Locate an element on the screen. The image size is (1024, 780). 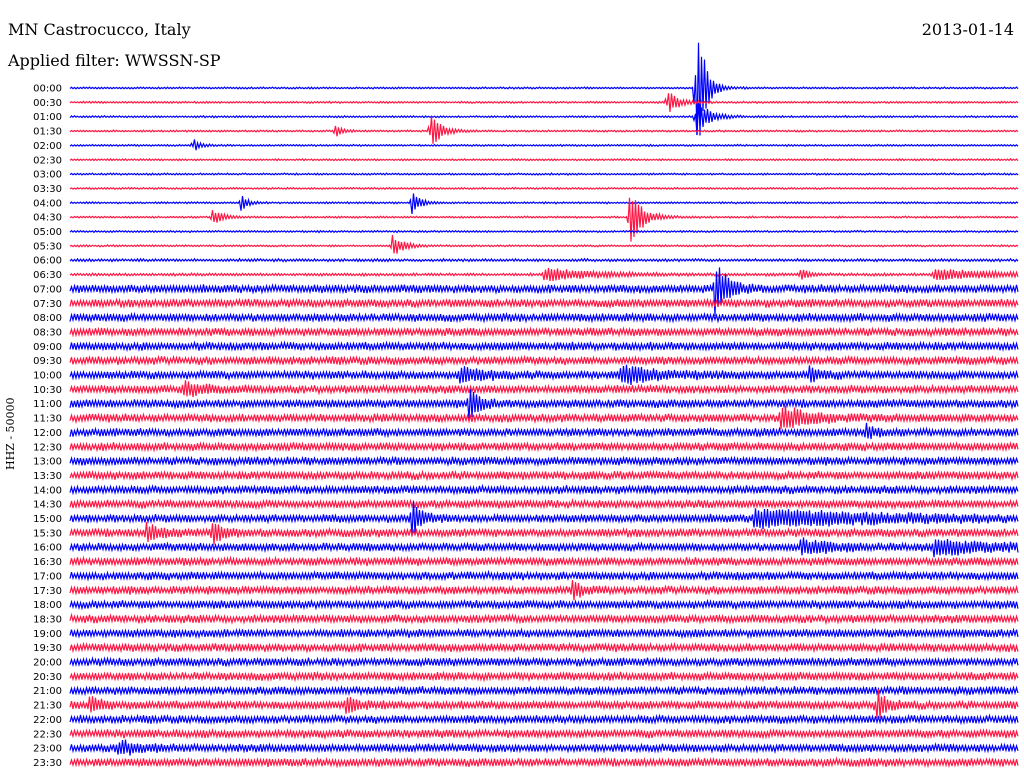
hour-tick-label: 23:30 is located at coordinates (47, 763).